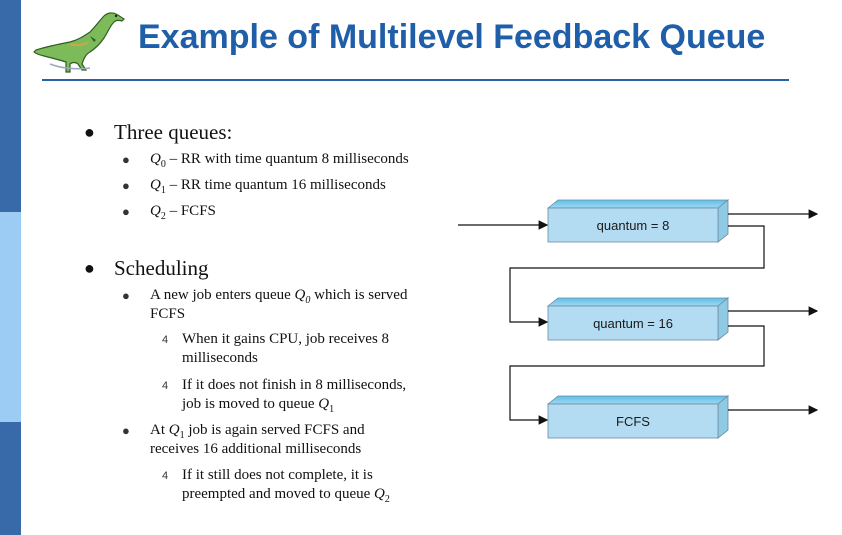 This screenshot has width=842, height=535. I want to click on sidebar-middle-band, so click(10, 317).